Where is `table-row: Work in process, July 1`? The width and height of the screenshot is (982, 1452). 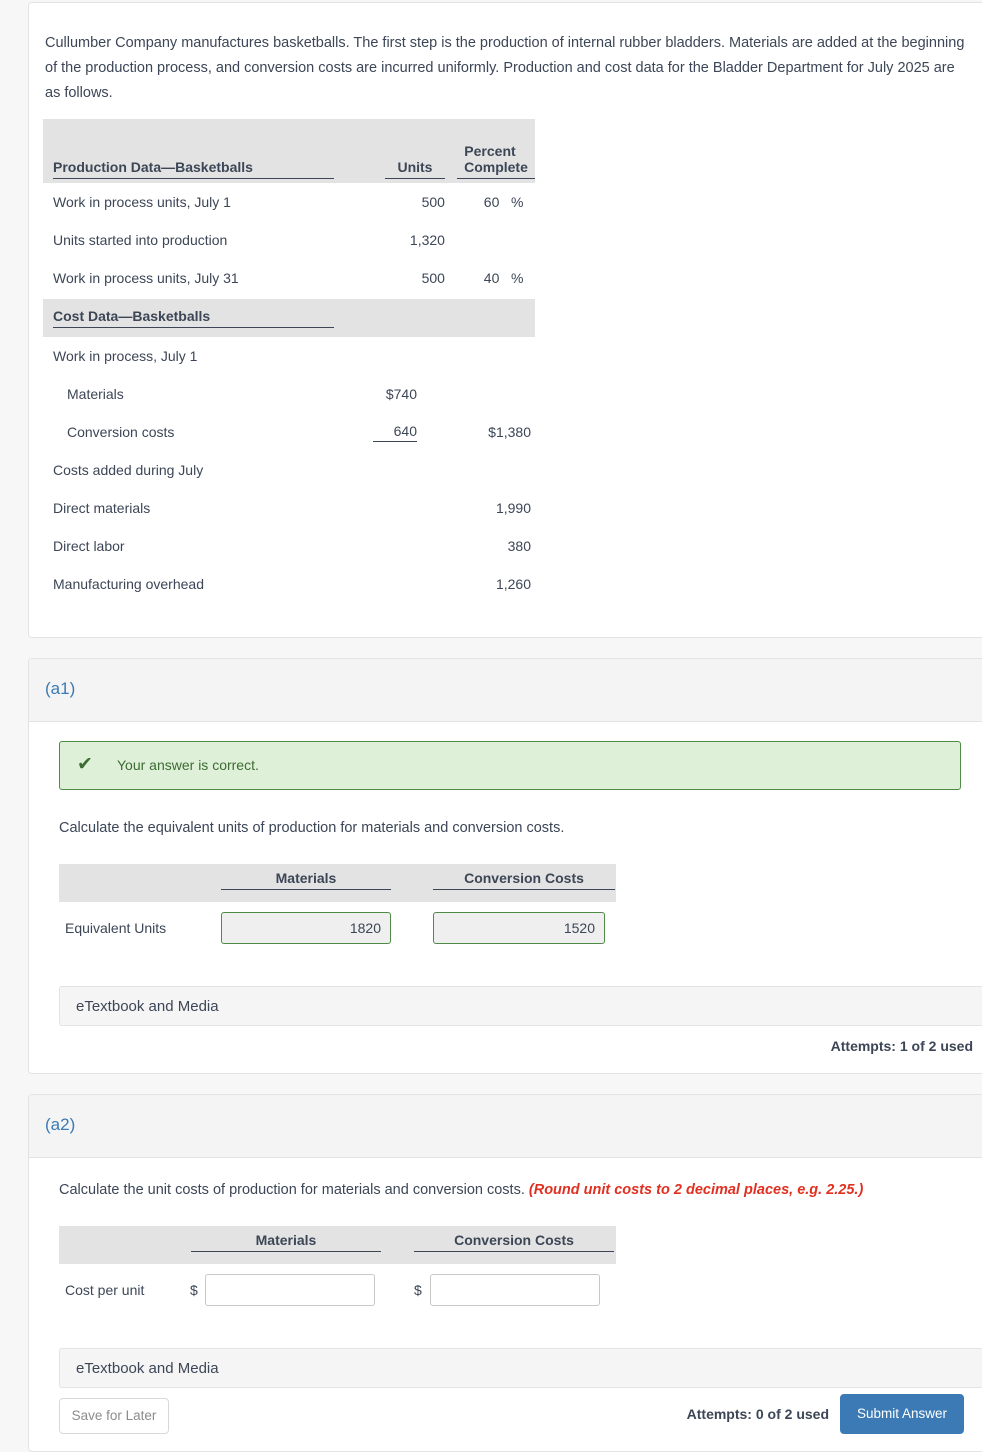
table-row: Work in process, July 1 is located at coordinates (289, 356).